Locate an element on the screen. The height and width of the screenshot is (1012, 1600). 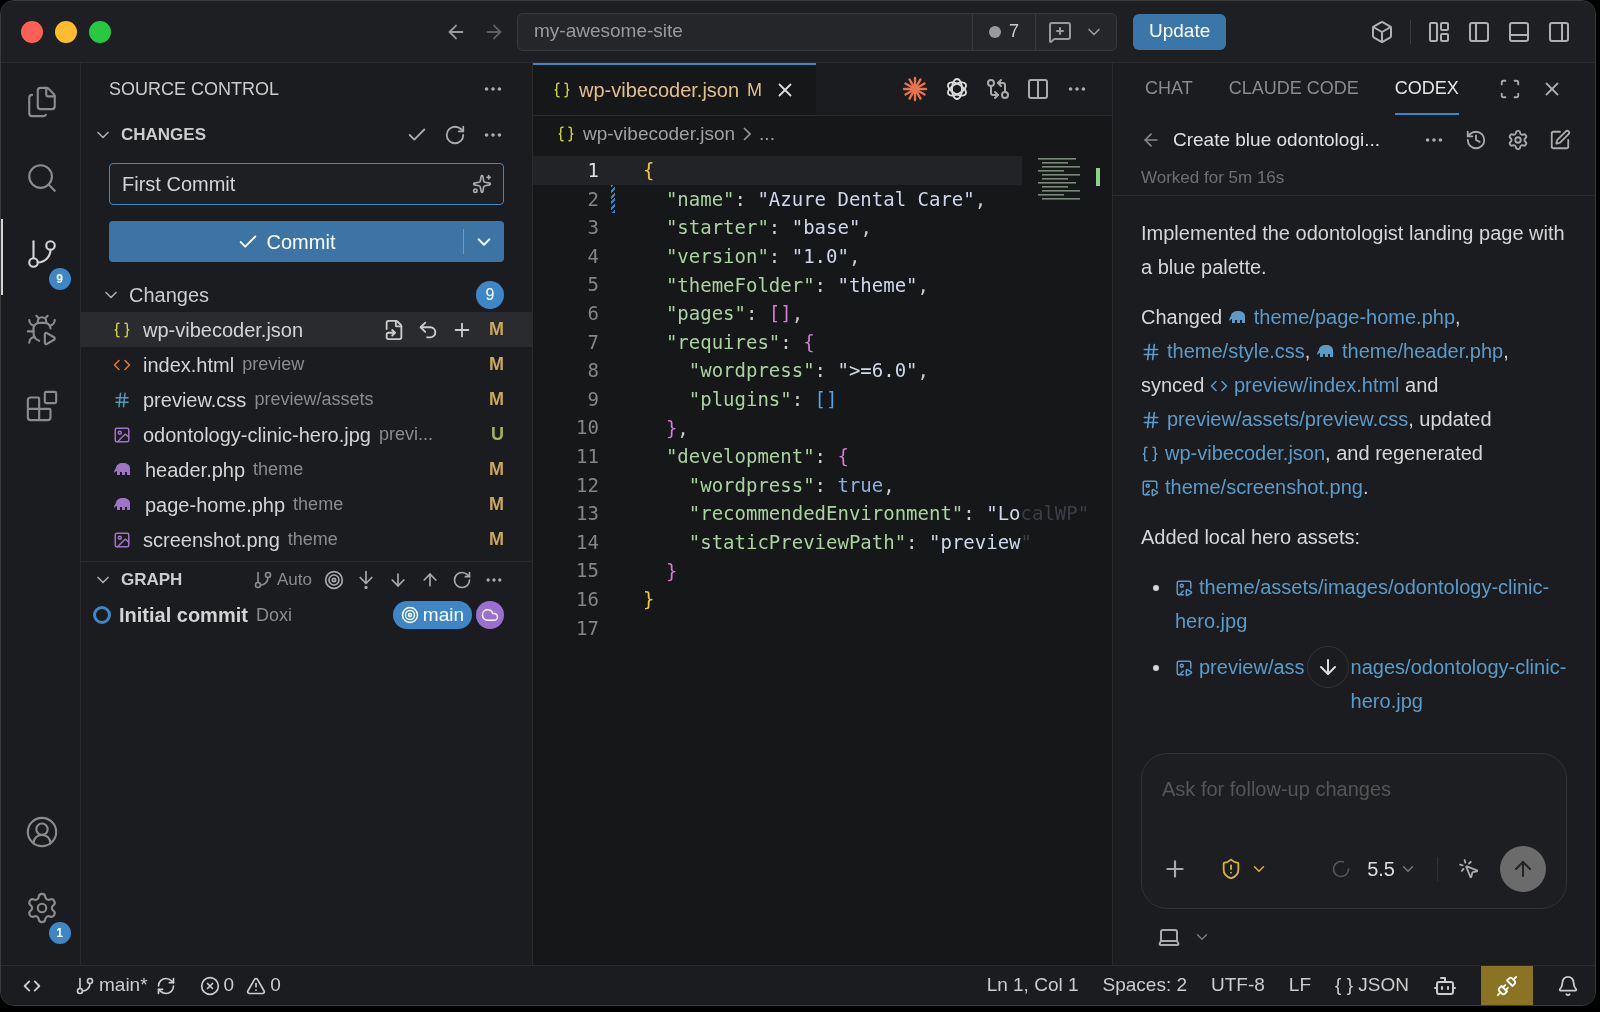
file-row: odontology-clinic-hero.jpg previ... U is located at coordinates (306, 434).